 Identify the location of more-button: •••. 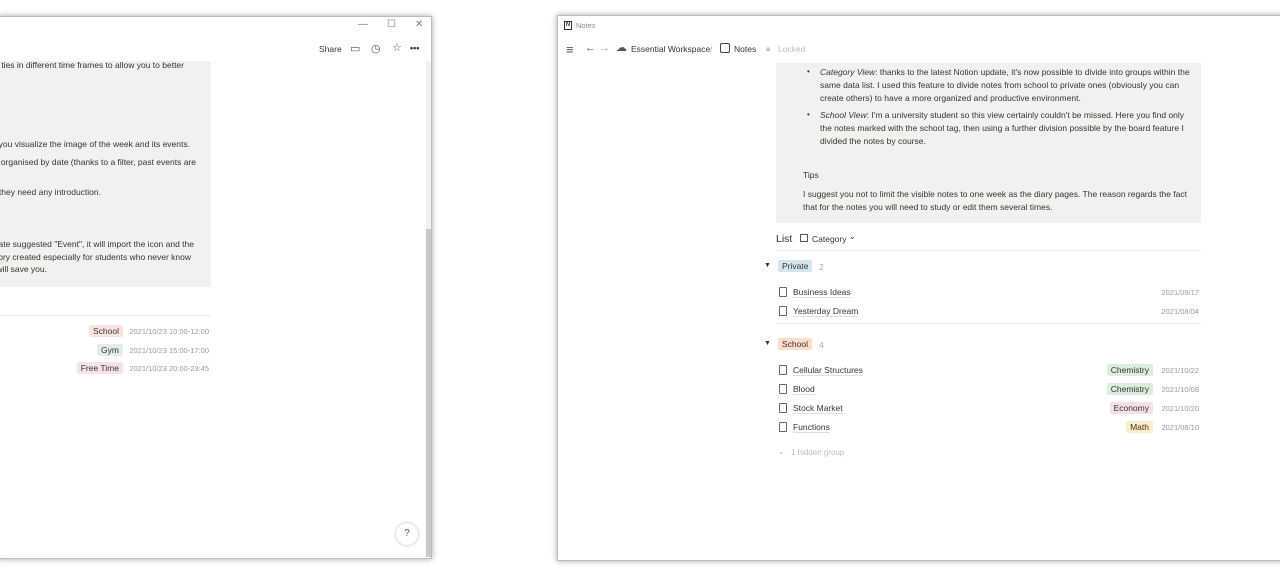
(414, 48).